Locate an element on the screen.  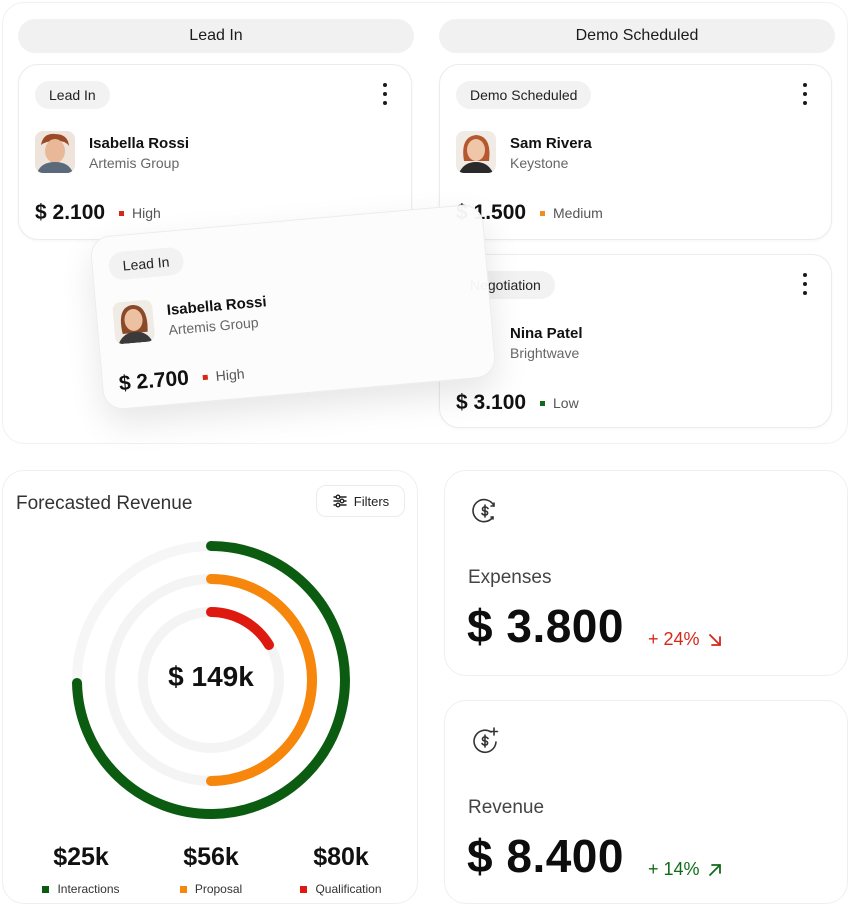
change-value: + 14% is located at coordinates (674, 869).